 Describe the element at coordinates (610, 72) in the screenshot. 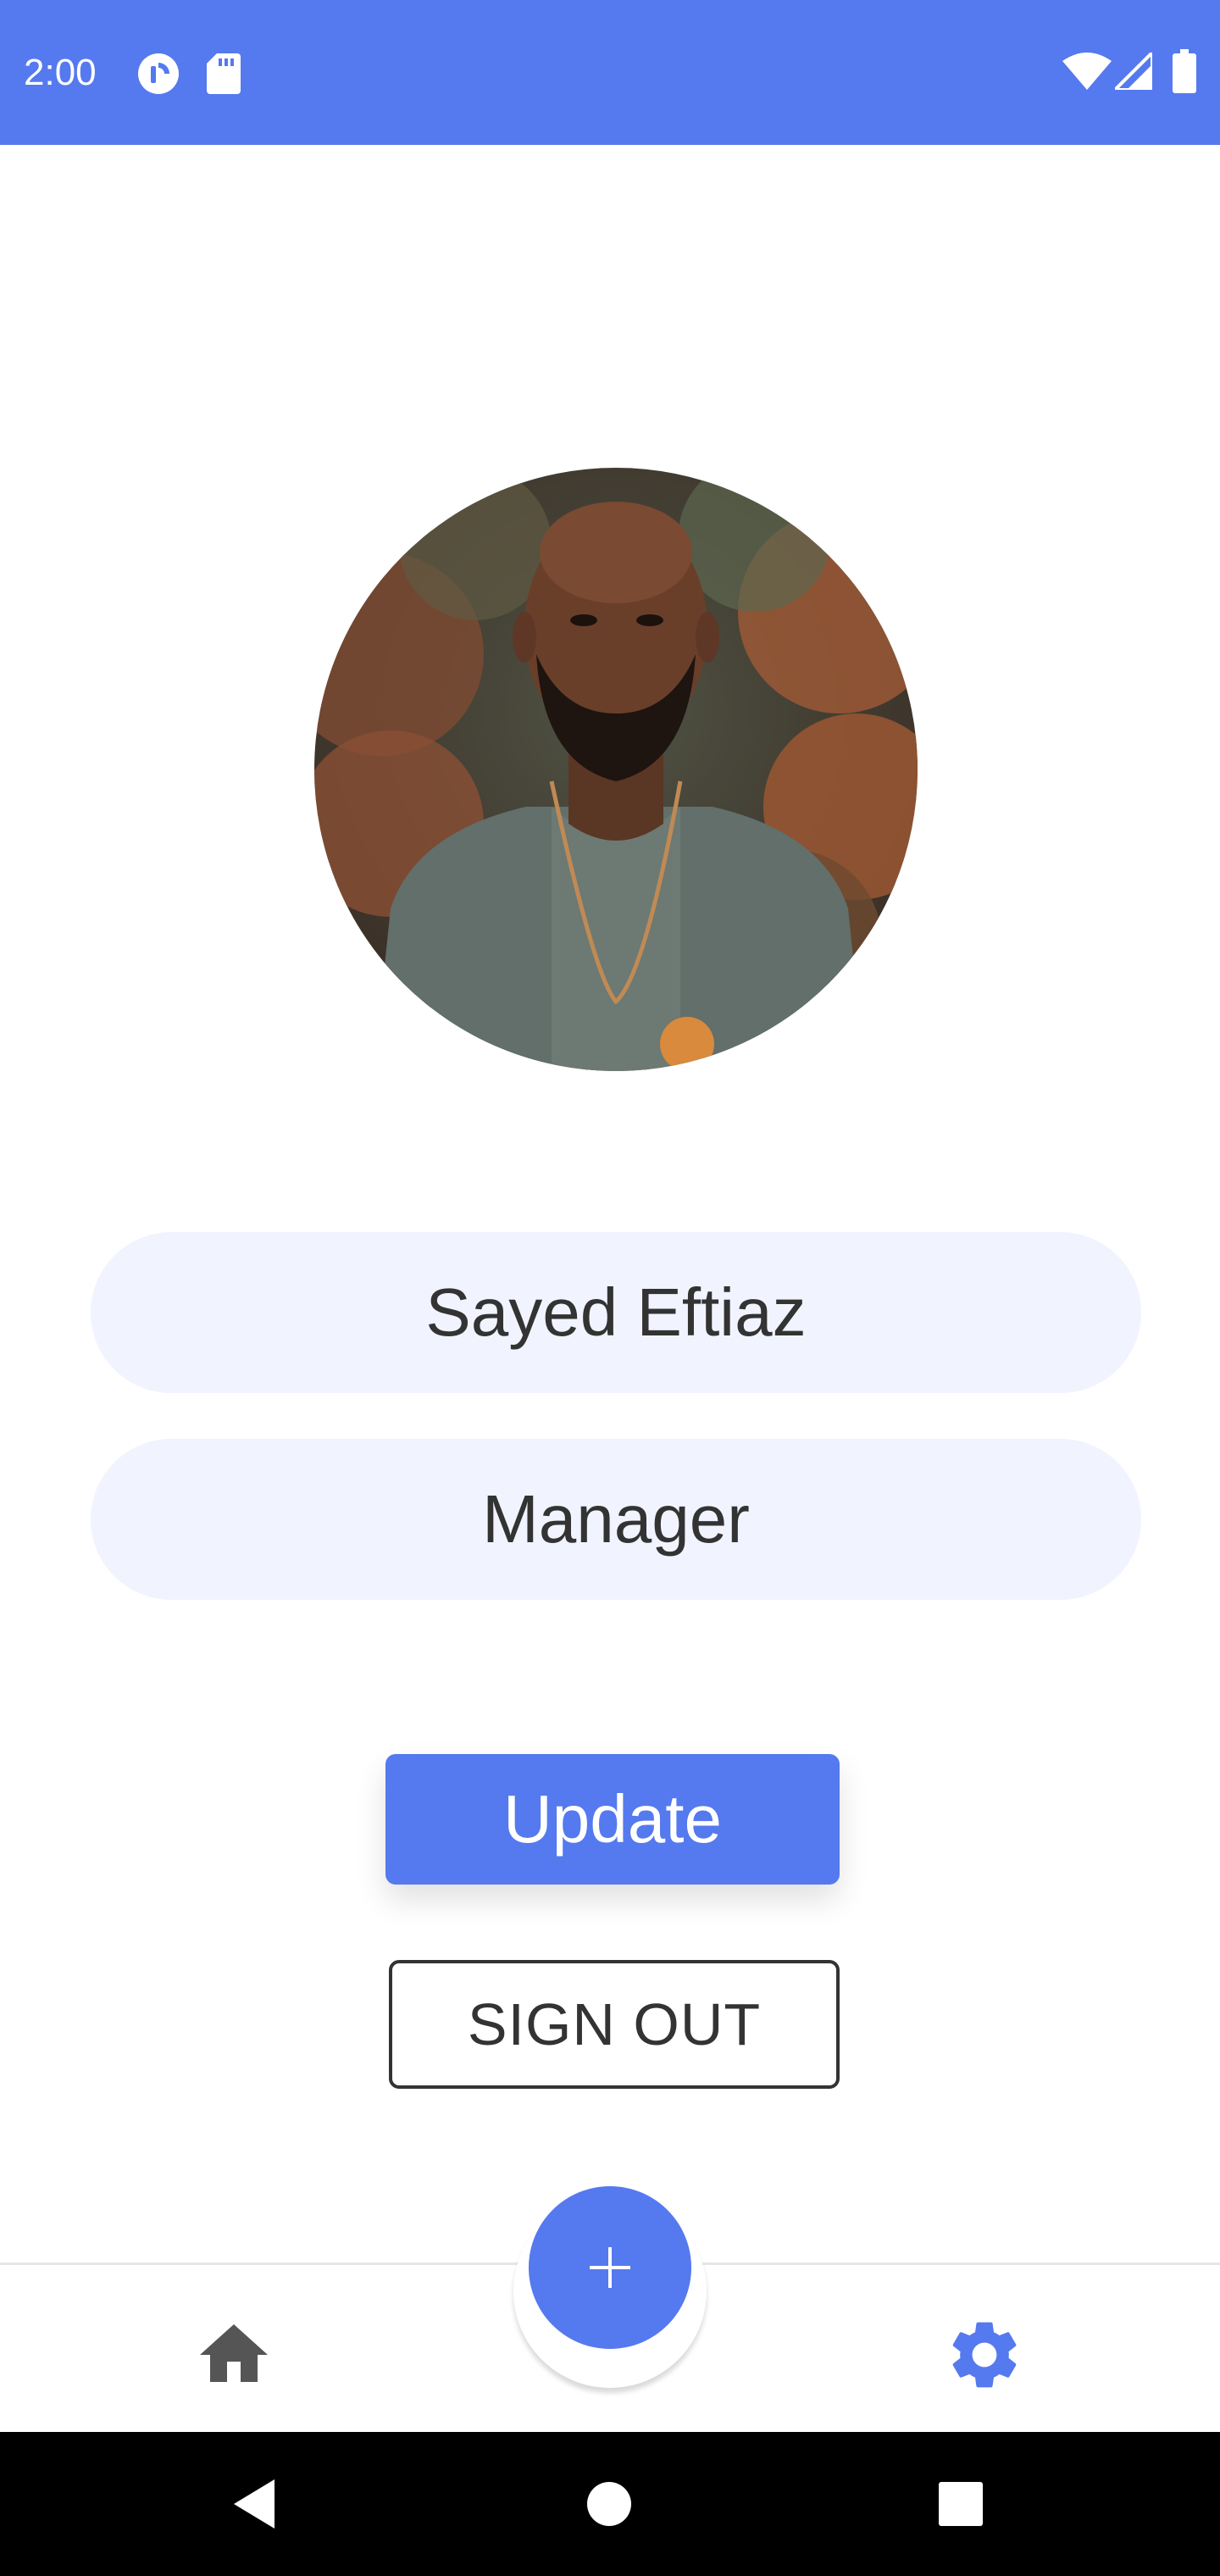

I see `status-bar: 2:00` at that location.